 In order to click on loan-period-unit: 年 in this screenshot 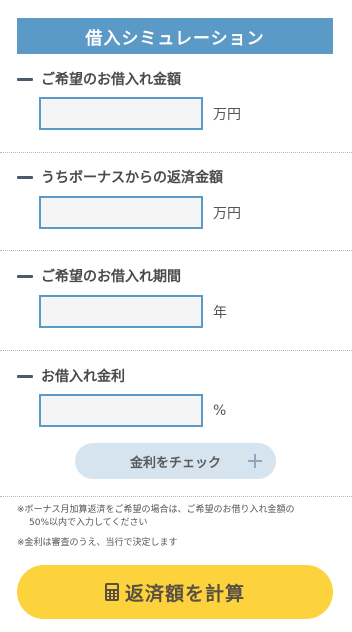, I will do `click(220, 312)`.